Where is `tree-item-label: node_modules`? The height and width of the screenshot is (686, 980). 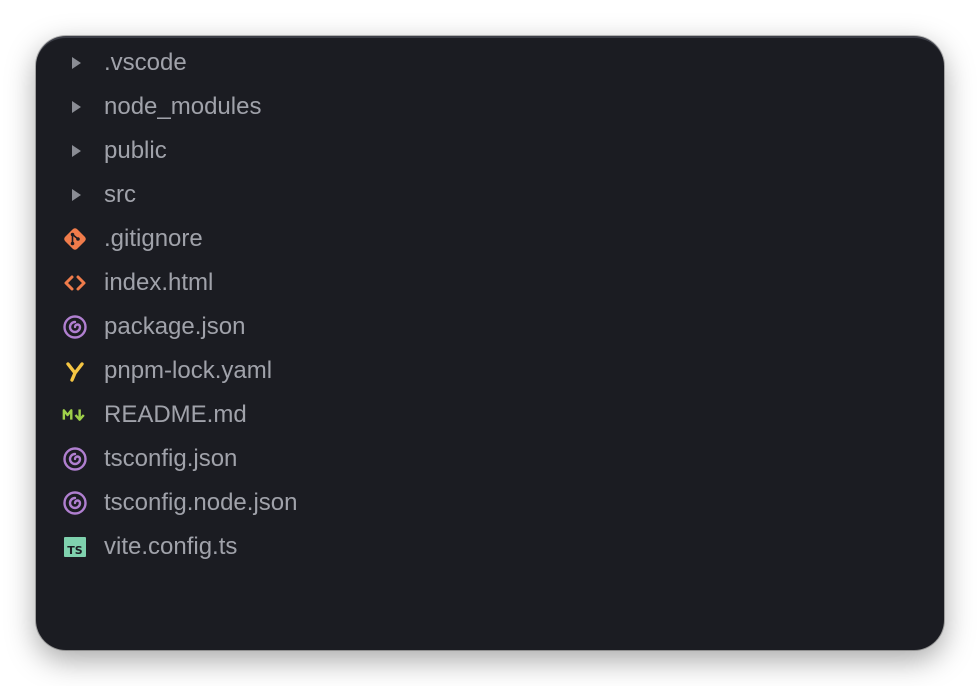
tree-item-label: node_modules is located at coordinates (183, 106).